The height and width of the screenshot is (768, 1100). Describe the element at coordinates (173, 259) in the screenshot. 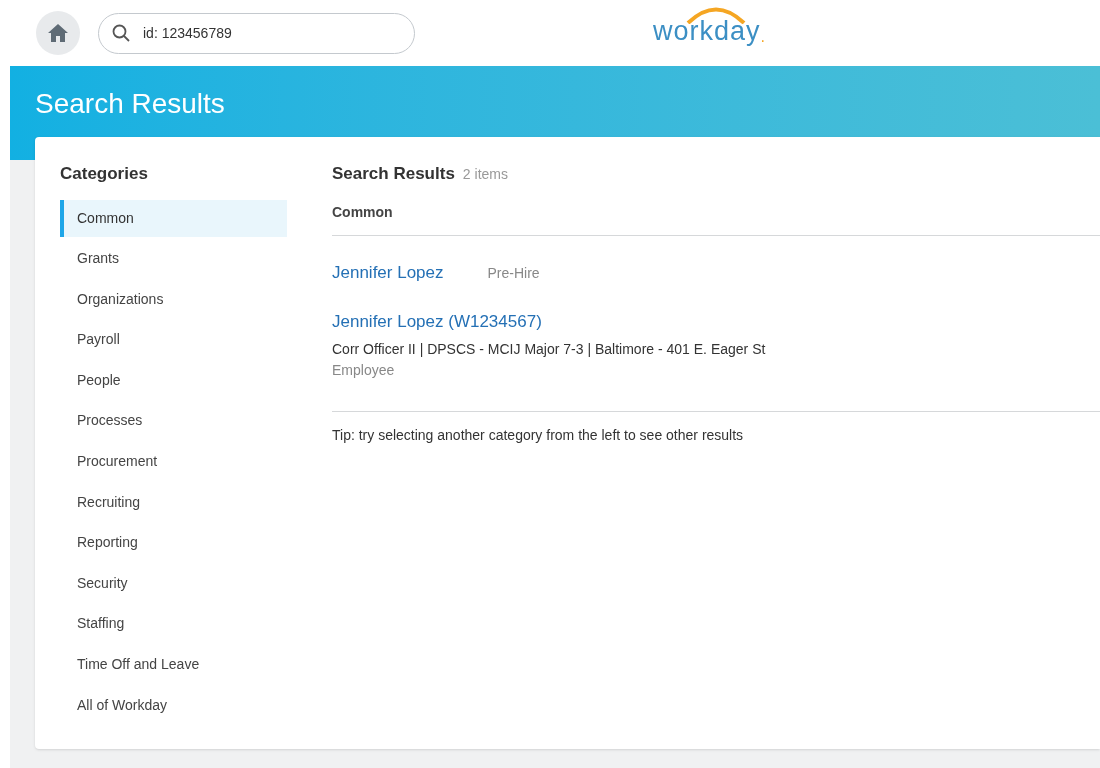

I see `category-item: Grants` at that location.